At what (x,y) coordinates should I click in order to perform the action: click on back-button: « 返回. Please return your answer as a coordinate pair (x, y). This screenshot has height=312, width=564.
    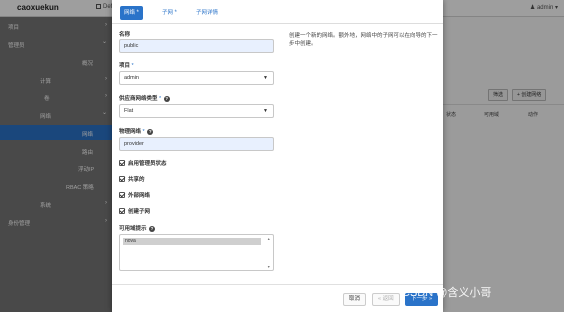
    Looking at the image, I should click on (386, 299).